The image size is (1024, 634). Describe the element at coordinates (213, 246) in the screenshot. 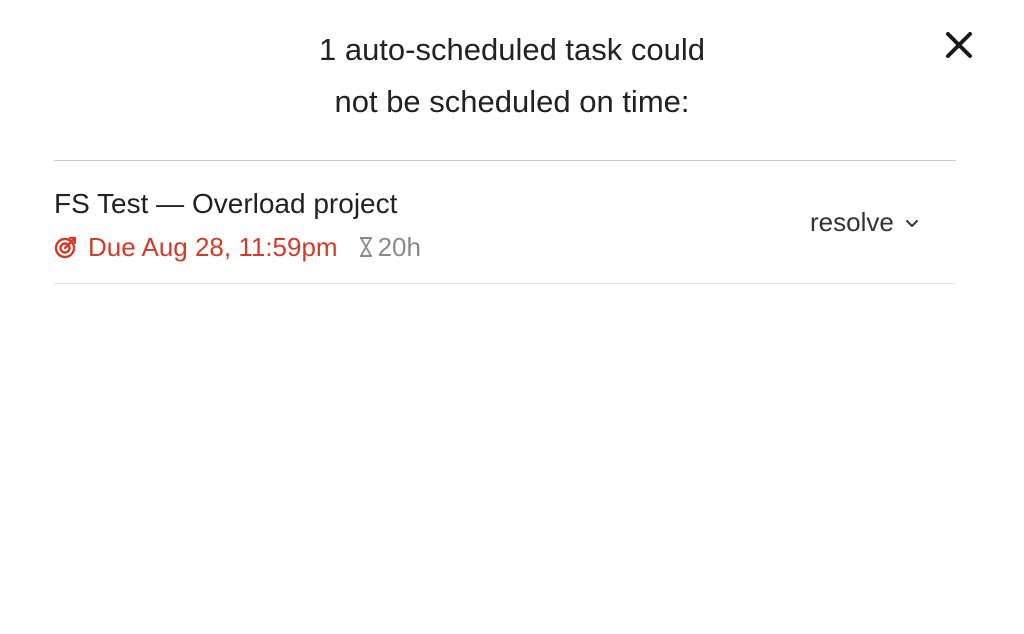

I see `task-due-date: Due Aug 28, 11:59pm` at that location.